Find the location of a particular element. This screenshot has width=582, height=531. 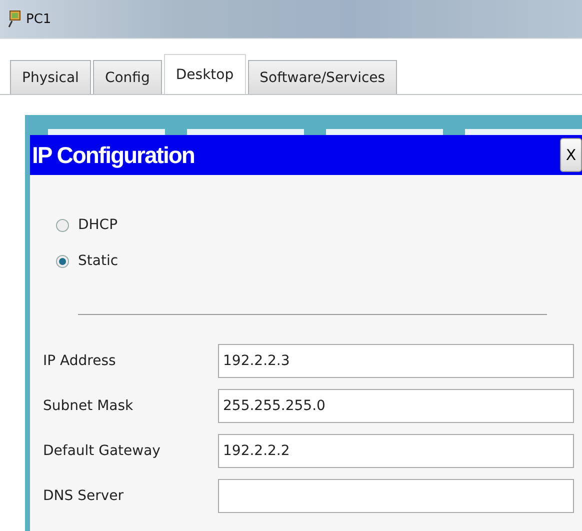

computer-icon is located at coordinates (15, 19).